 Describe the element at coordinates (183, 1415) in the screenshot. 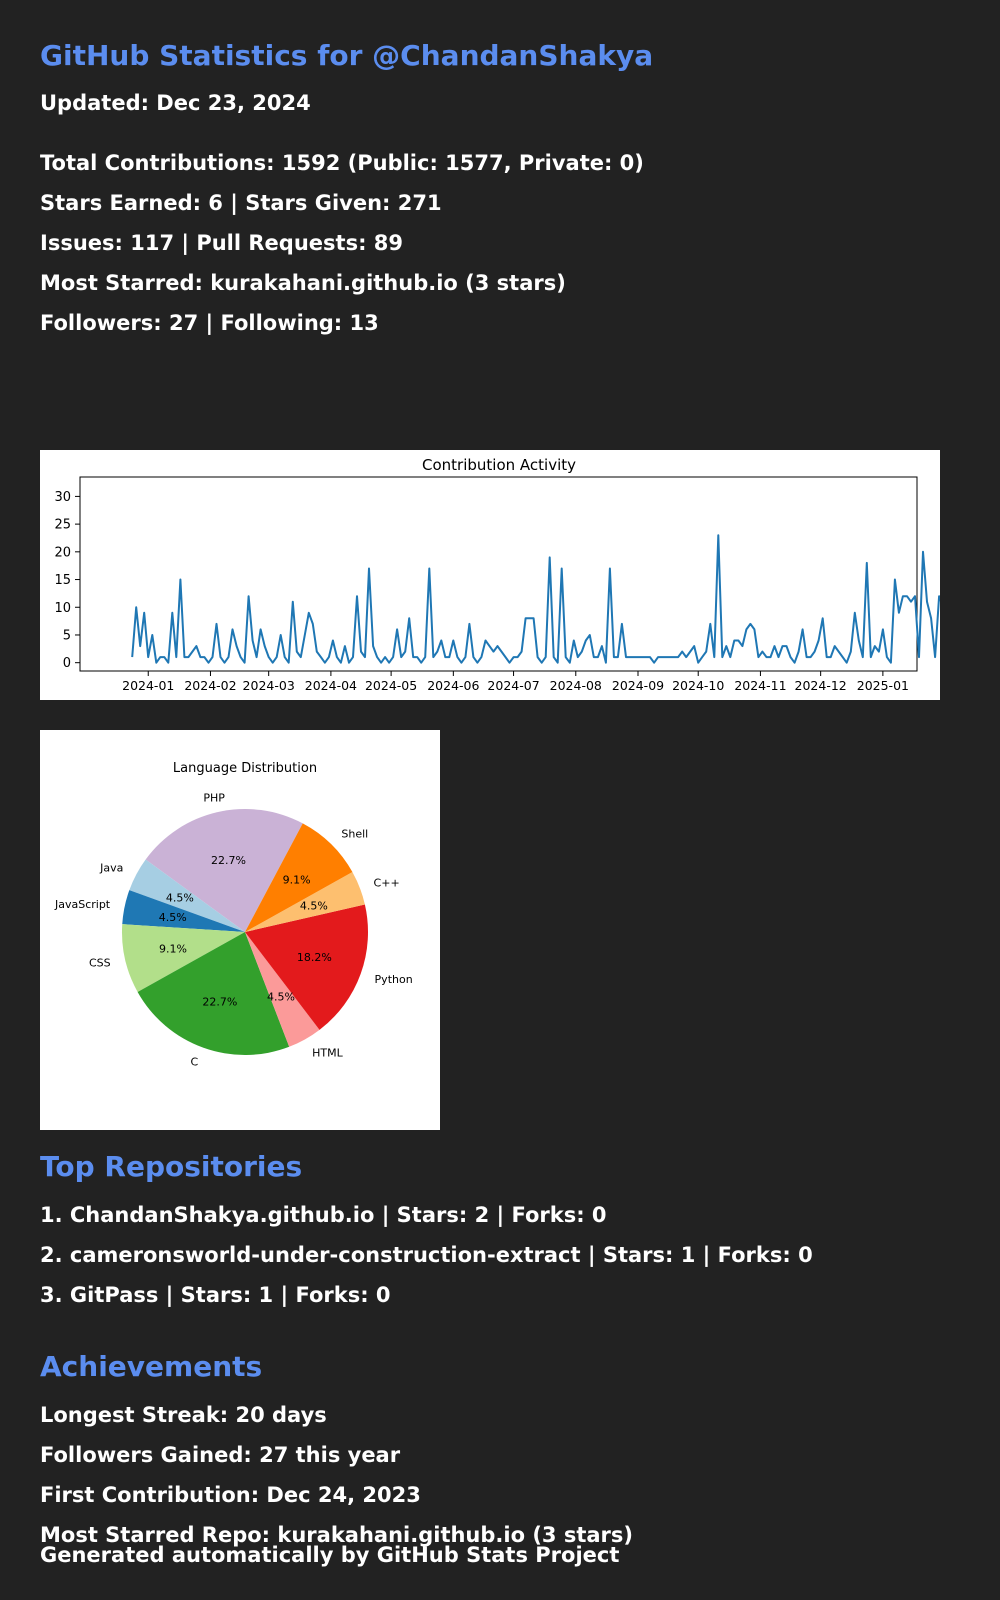

I see `achievement-streak: Longest Streak: 20 days` at that location.